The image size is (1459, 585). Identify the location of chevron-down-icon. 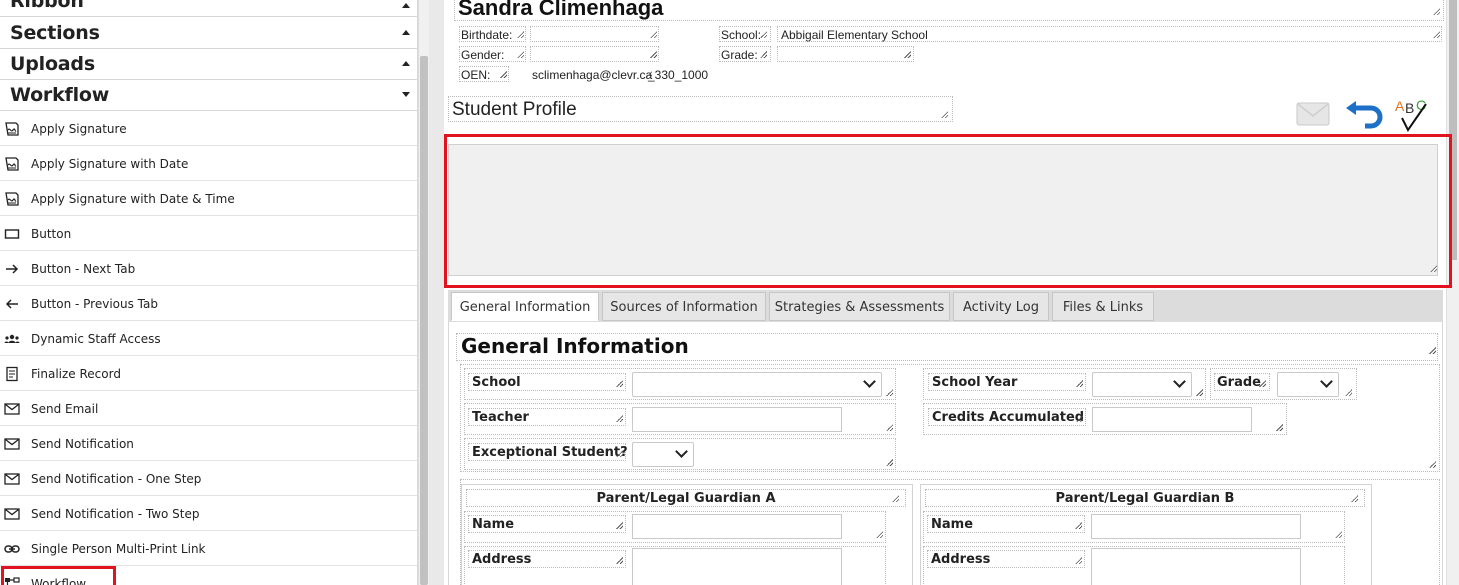
(869, 381).